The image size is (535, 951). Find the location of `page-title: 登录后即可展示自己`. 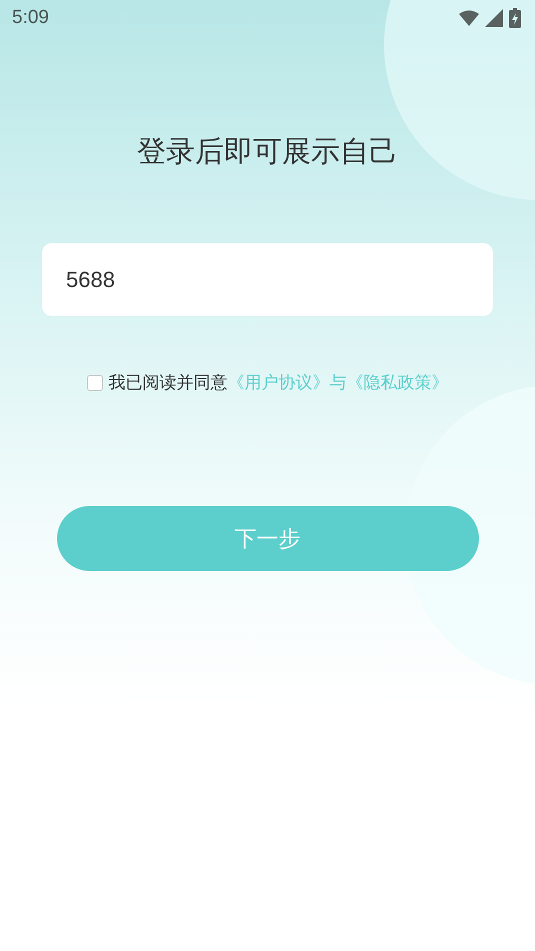

page-title: 登录后即可展示自己 is located at coordinates (267, 151).